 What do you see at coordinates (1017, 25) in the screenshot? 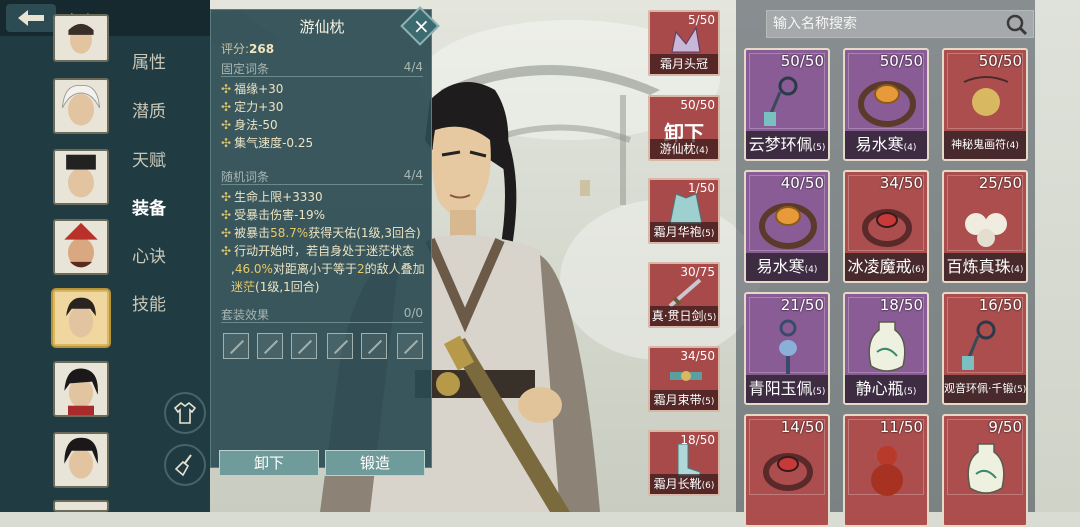
I see `search-icon` at bounding box center [1017, 25].